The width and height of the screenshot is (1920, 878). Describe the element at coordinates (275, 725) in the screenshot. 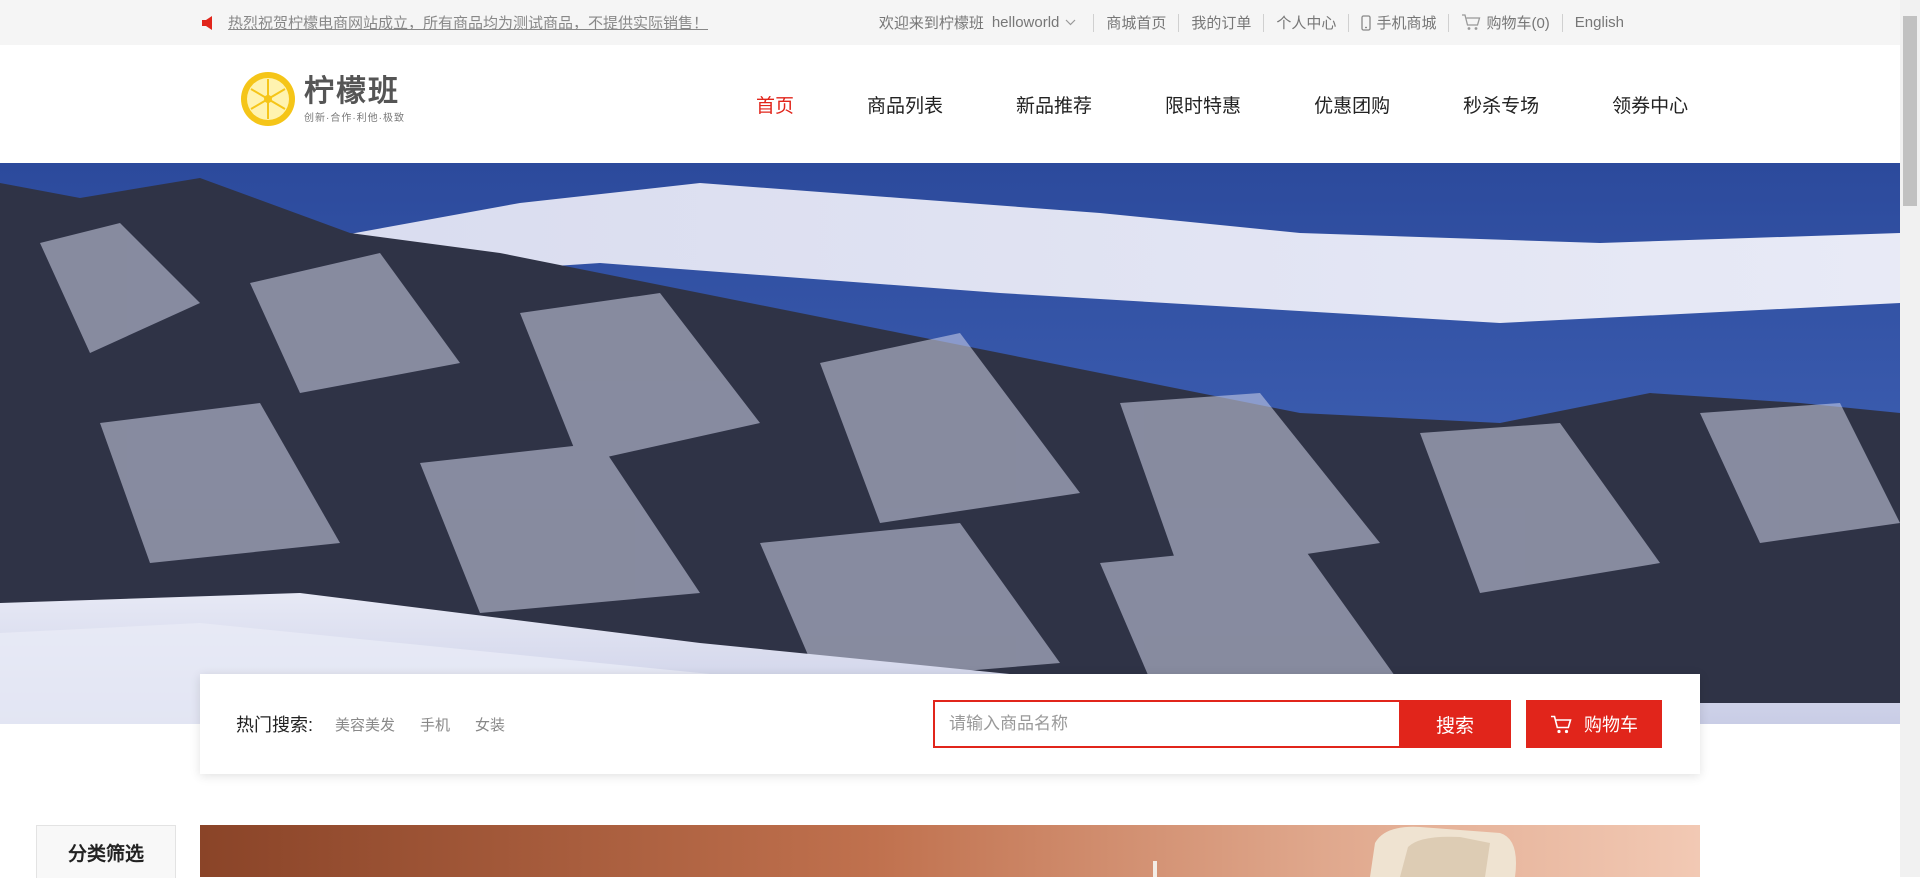

I see `hot-search-label: 热门搜索:` at that location.